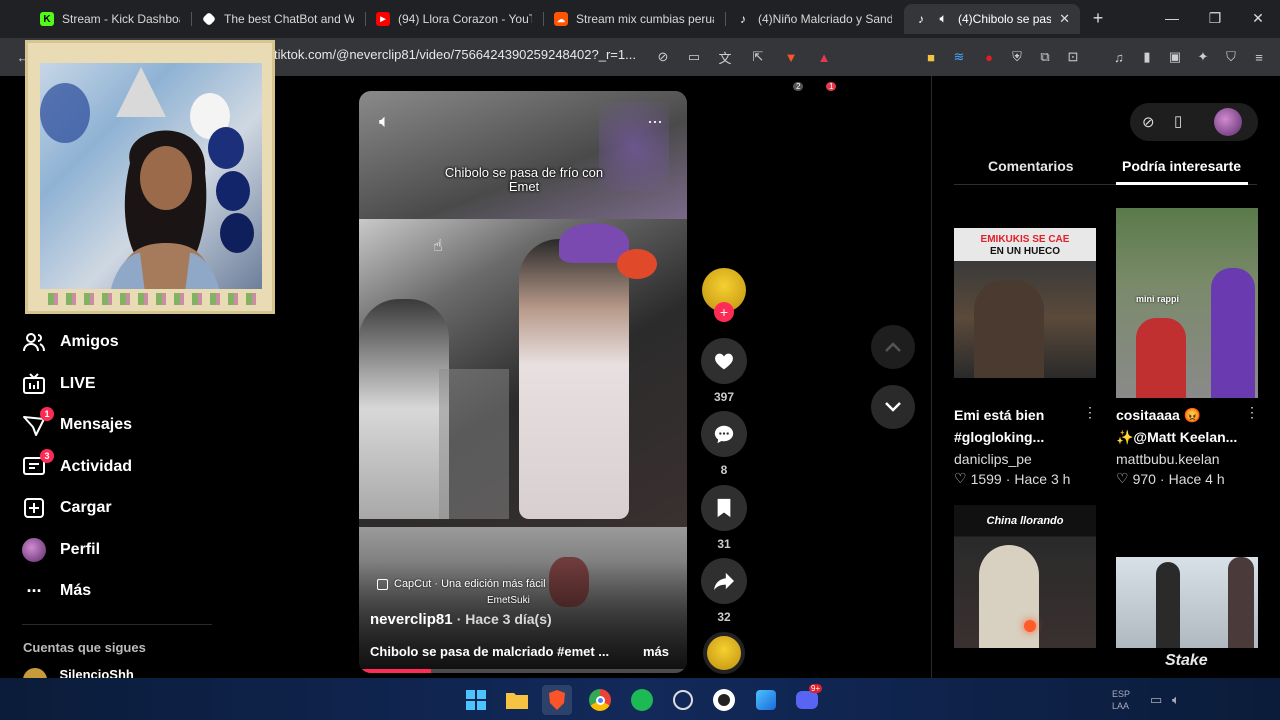 The width and height of the screenshot is (1280, 720). What do you see at coordinates (656, 651) in the screenshot?
I see `description-more-button: más` at bounding box center [656, 651].